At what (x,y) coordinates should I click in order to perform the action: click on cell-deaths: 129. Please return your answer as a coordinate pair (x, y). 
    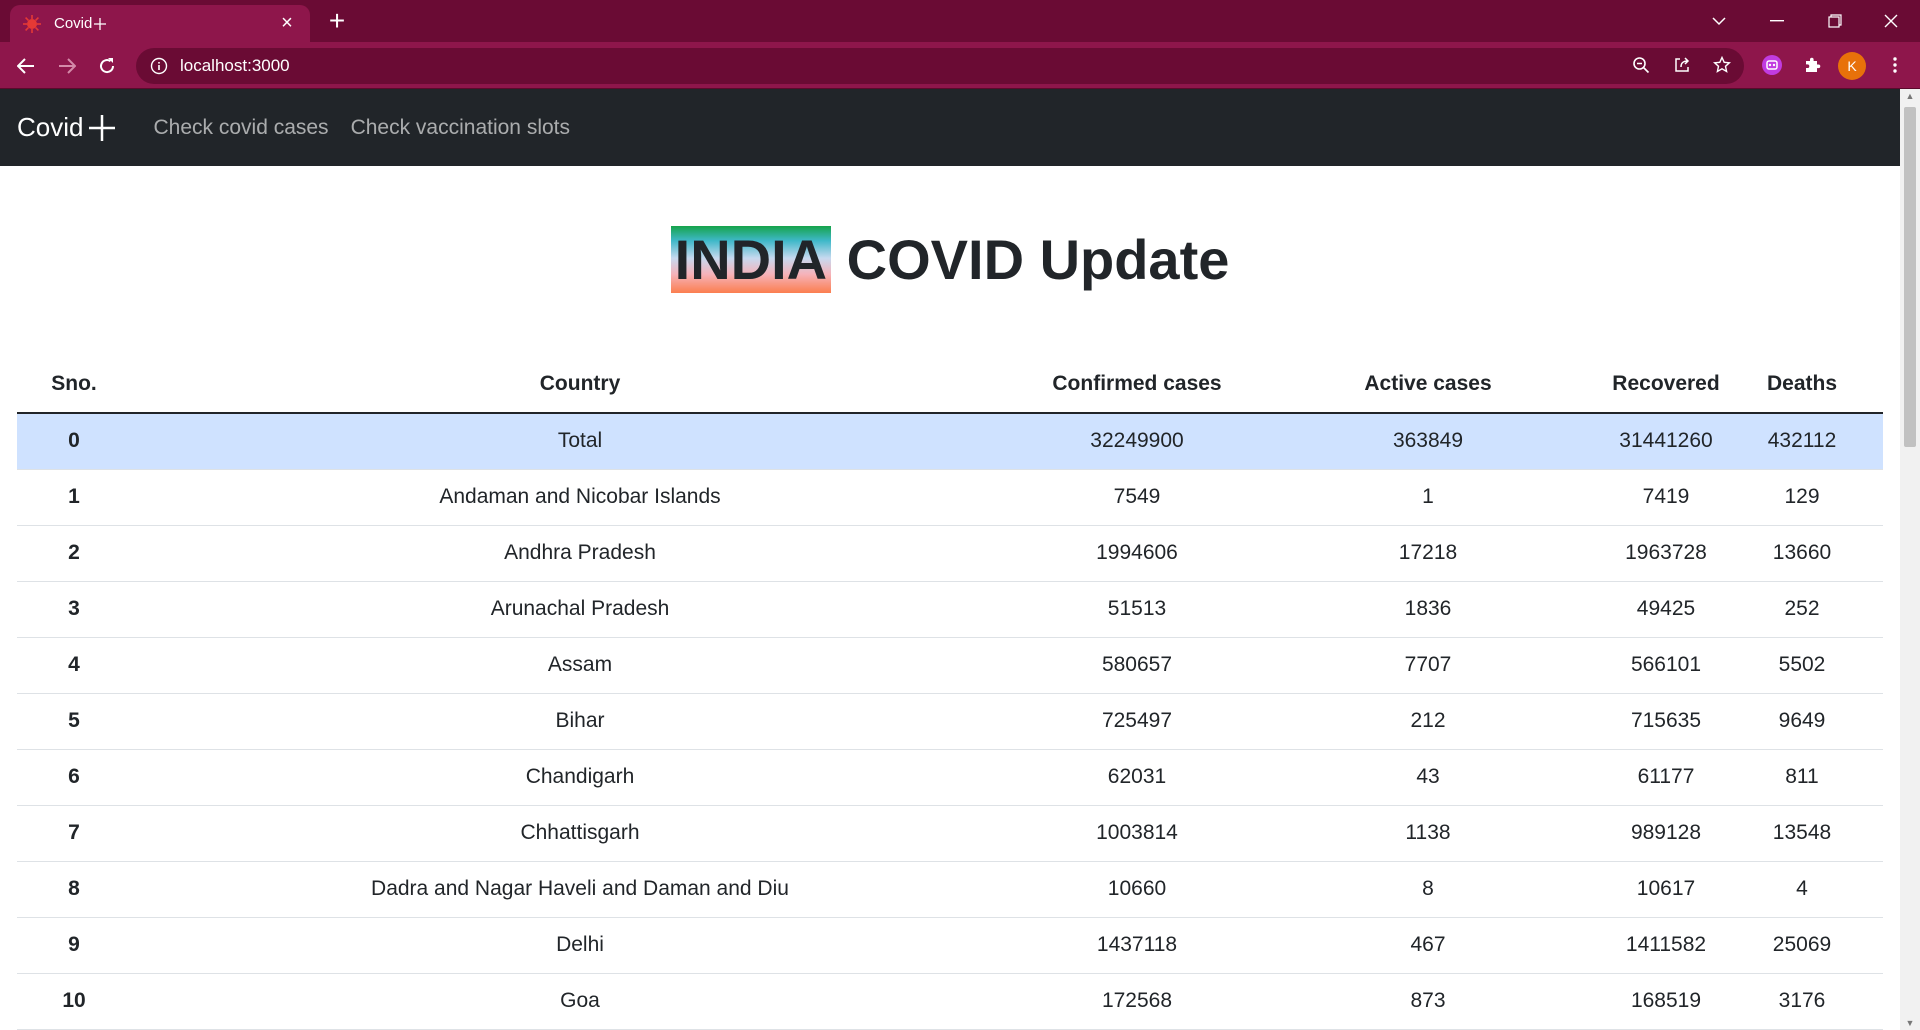
    Looking at the image, I should click on (1802, 497).